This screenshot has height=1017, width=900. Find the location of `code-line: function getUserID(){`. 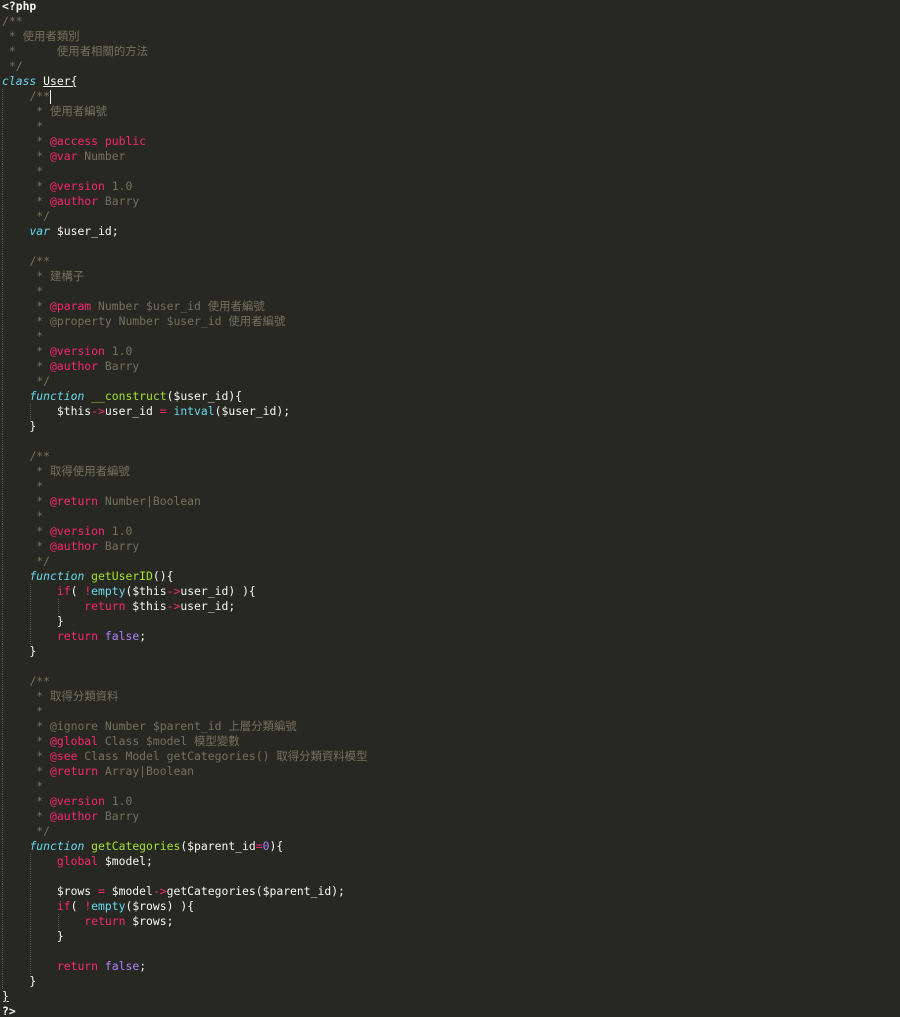

code-line: function getUserID(){ is located at coordinates (182, 576).